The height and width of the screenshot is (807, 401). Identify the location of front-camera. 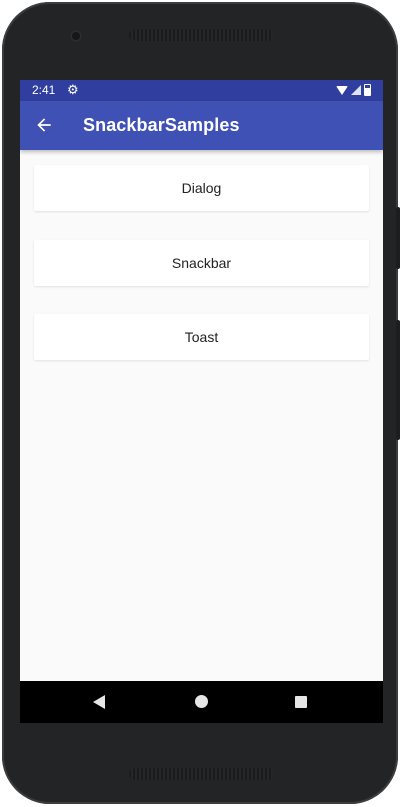
(76, 36).